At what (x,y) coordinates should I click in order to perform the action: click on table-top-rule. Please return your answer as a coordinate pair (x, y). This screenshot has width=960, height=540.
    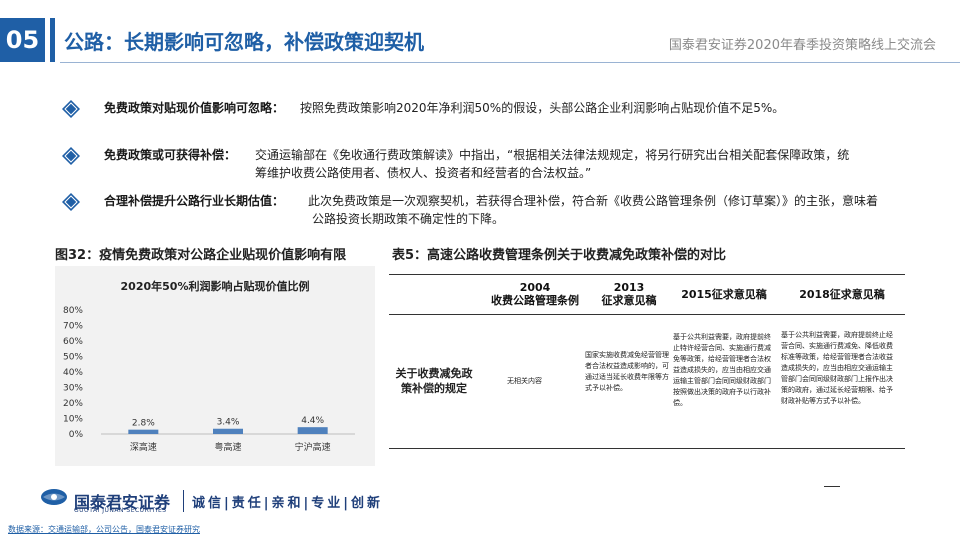
    Looking at the image, I should click on (647, 274).